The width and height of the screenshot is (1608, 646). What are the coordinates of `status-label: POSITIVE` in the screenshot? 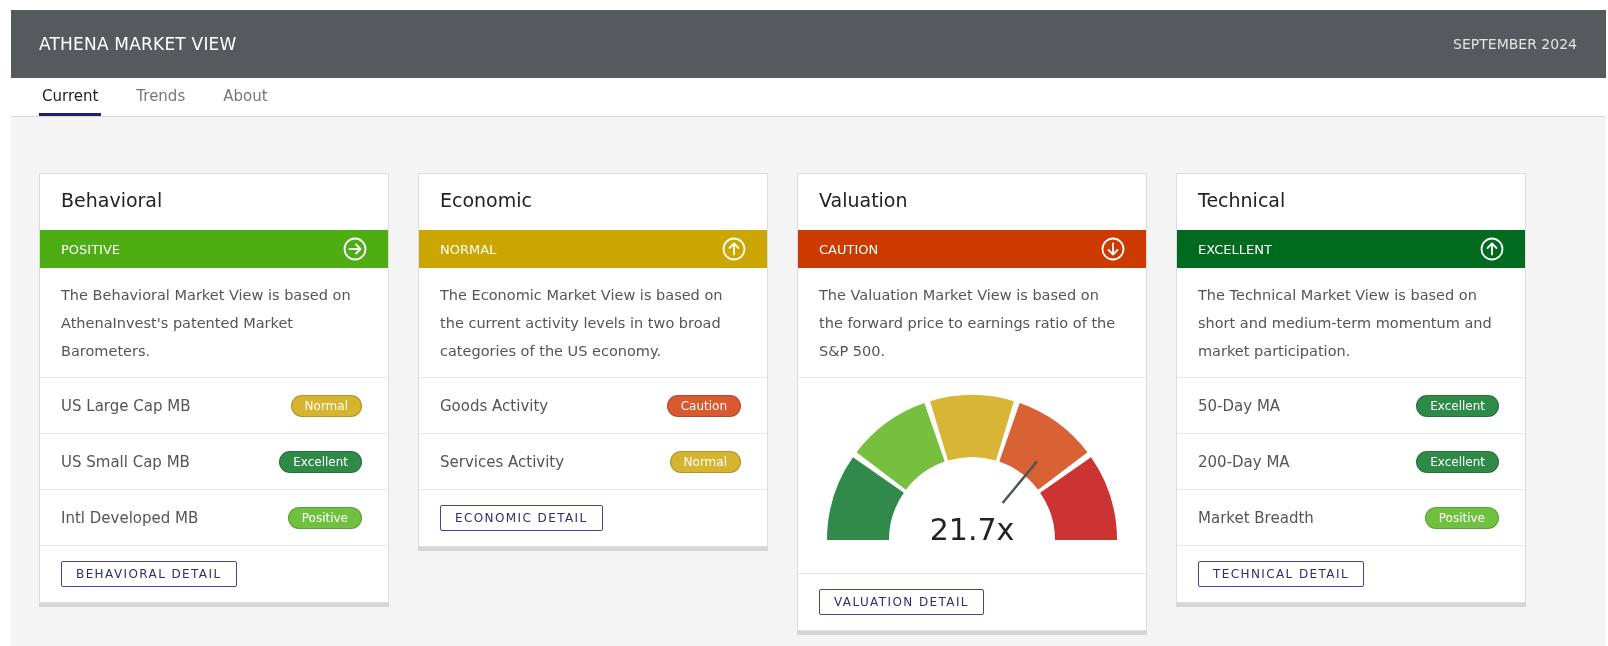 It's located at (91, 249).